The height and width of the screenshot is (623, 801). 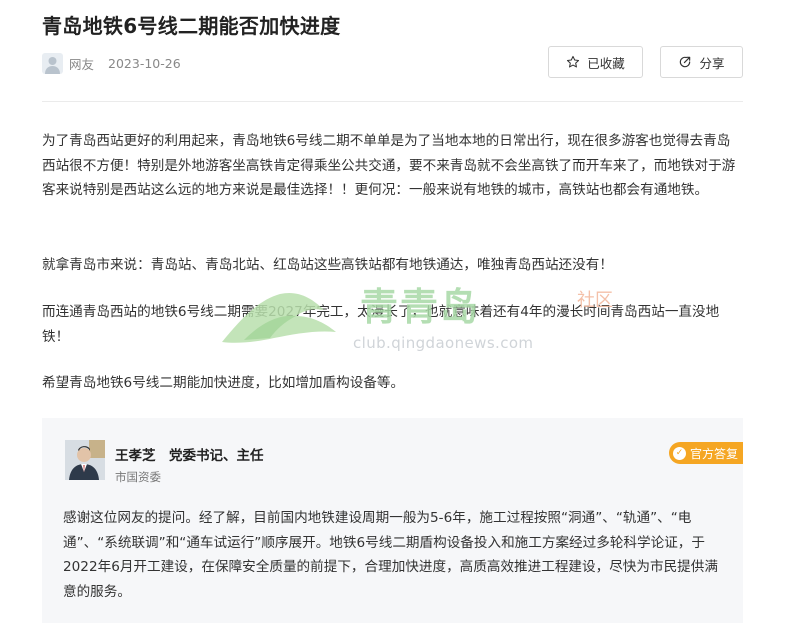 I want to click on post-date: 2023-10-26, so click(x=144, y=63).